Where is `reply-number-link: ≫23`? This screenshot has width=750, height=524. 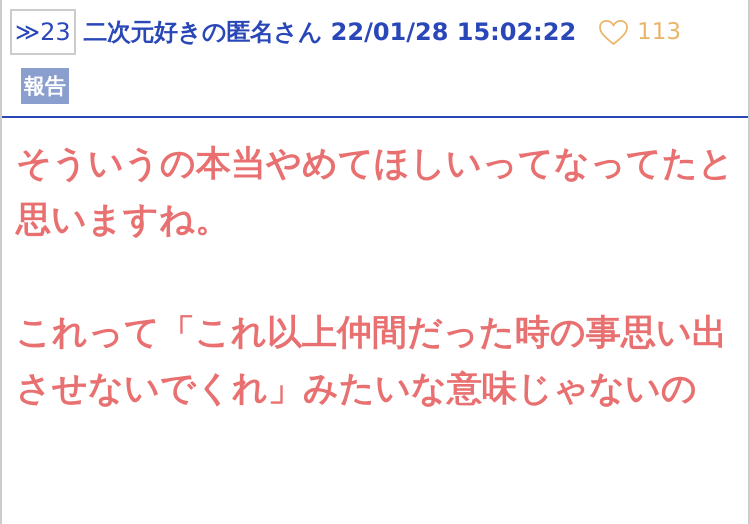
reply-number-link: ≫23 is located at coordinates (43, 32).